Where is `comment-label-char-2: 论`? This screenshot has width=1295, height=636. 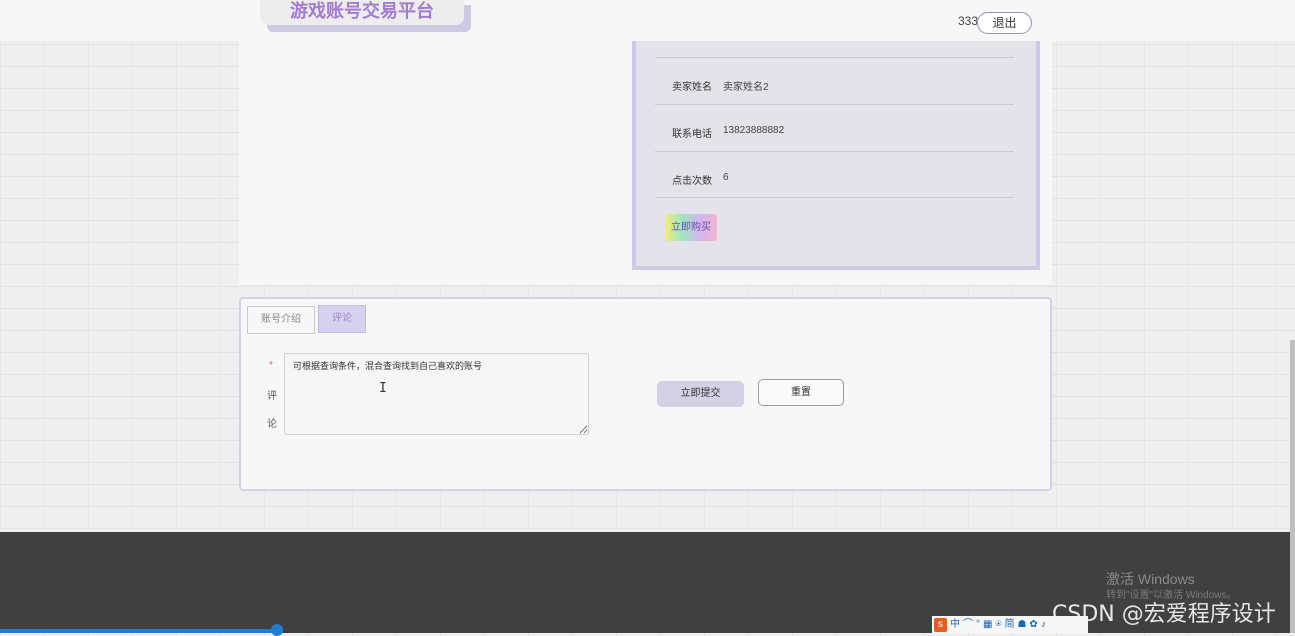
comment-label-char-2: 论 is located at coordinates (272, 424).